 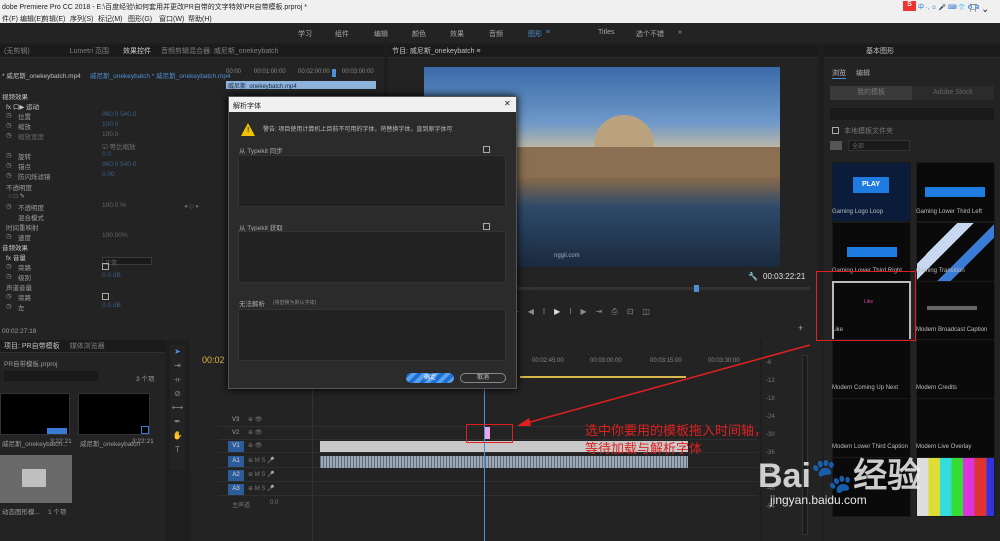 I want to click on ec-scale-label: 缩放, so click(x=24, y=127).